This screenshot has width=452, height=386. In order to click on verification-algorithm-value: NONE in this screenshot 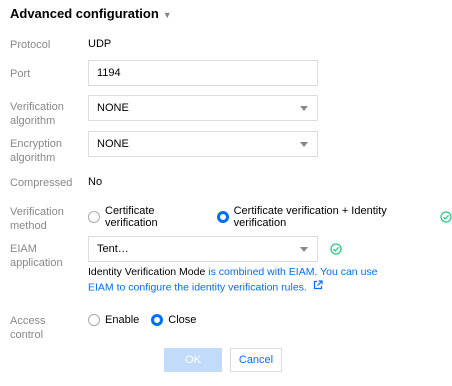, I will do `click(113, 108)`.